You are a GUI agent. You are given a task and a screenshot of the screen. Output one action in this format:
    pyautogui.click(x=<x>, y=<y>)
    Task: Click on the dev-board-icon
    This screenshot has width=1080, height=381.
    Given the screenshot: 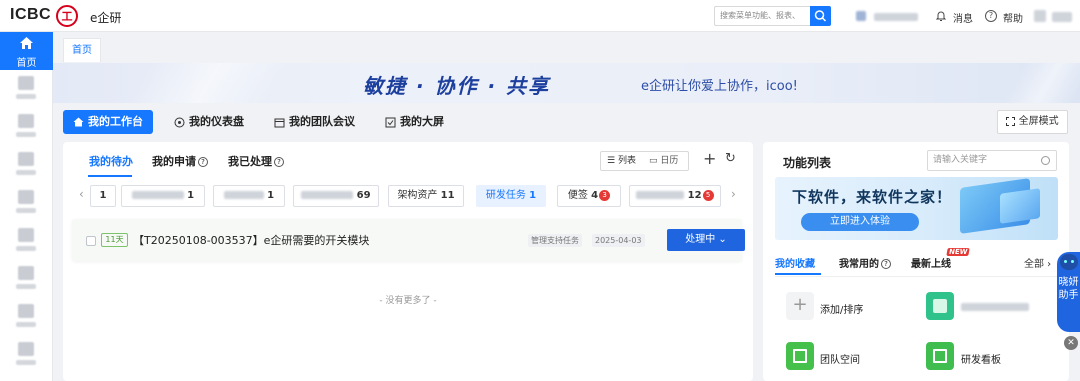 What is the action you would take?
    pyautogui.click(x=940, y=356)
    